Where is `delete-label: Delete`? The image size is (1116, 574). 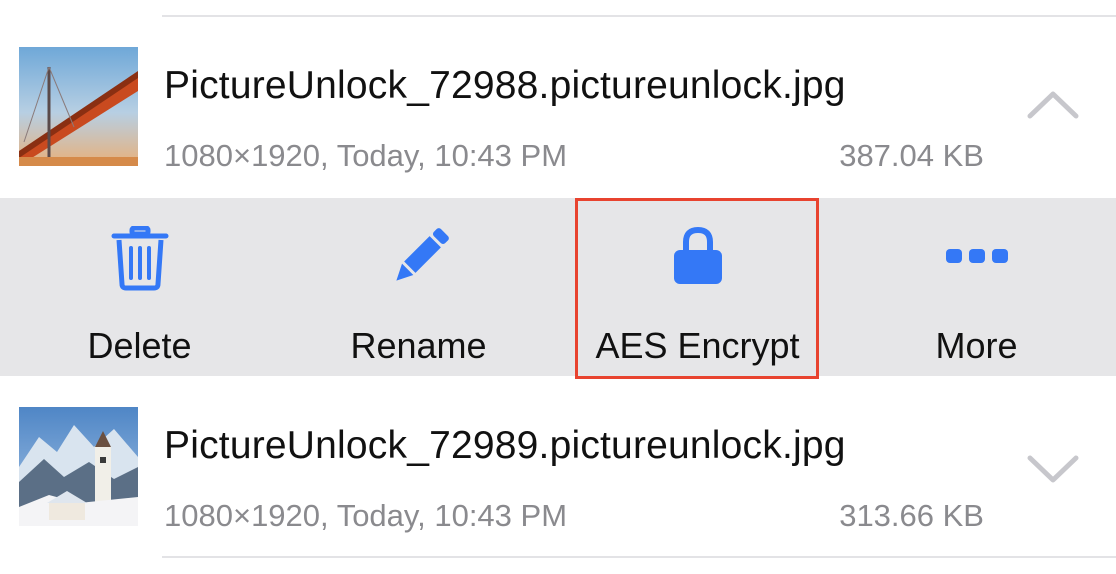 delete-label: Delete is located at coordinates (139, 345).